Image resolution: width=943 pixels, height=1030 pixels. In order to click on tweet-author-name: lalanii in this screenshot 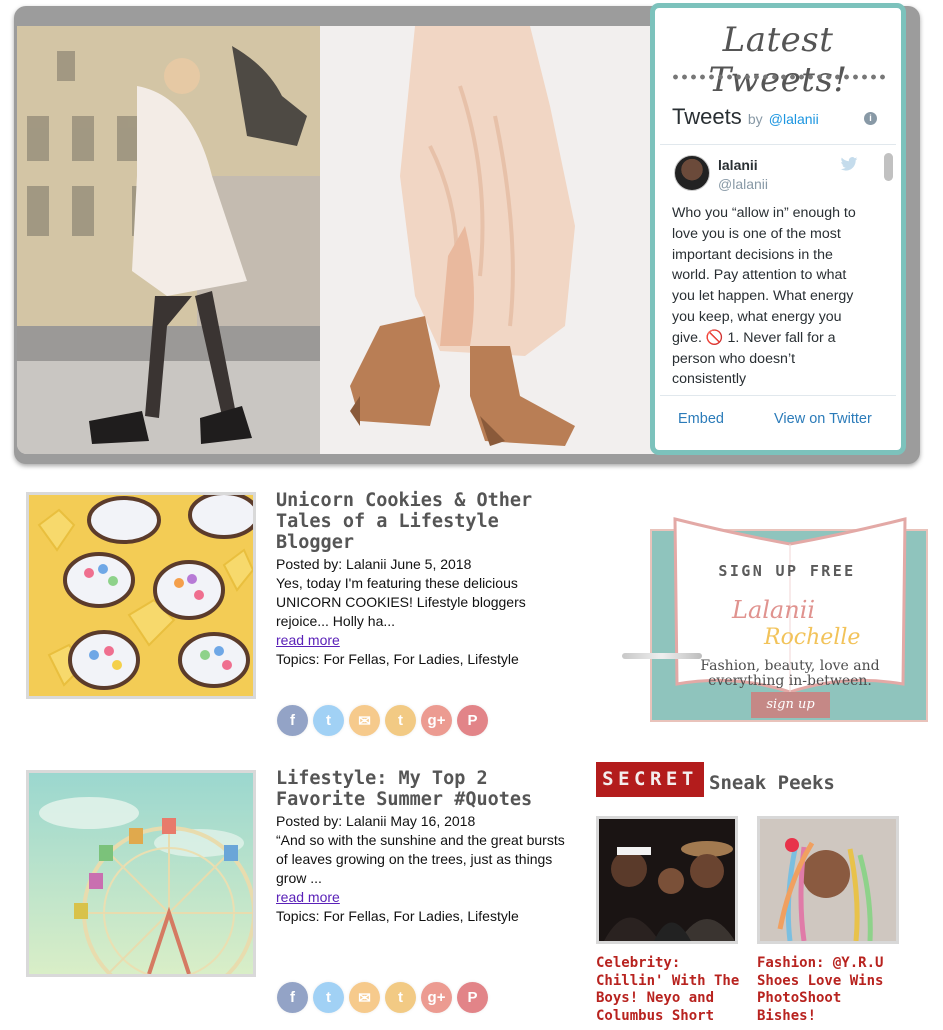, I will do `click(738, 165)`.